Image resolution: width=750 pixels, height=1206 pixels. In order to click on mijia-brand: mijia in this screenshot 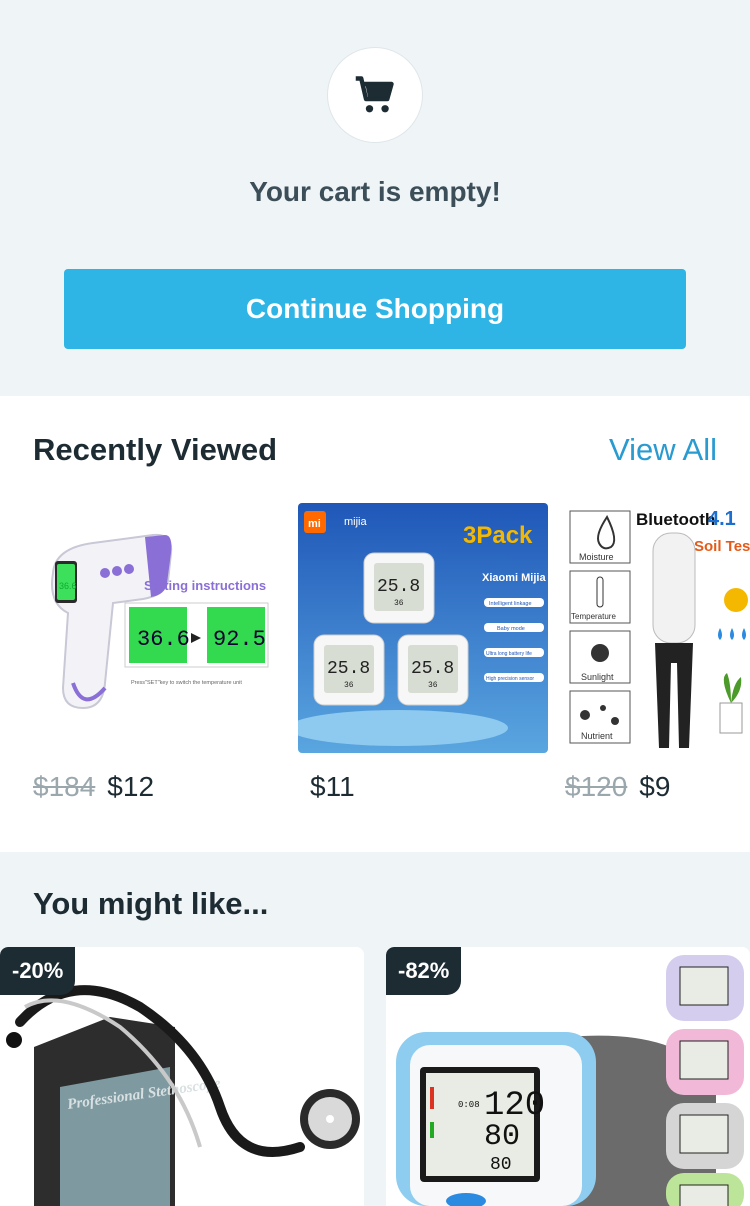, I will do `click(355, 522)`.